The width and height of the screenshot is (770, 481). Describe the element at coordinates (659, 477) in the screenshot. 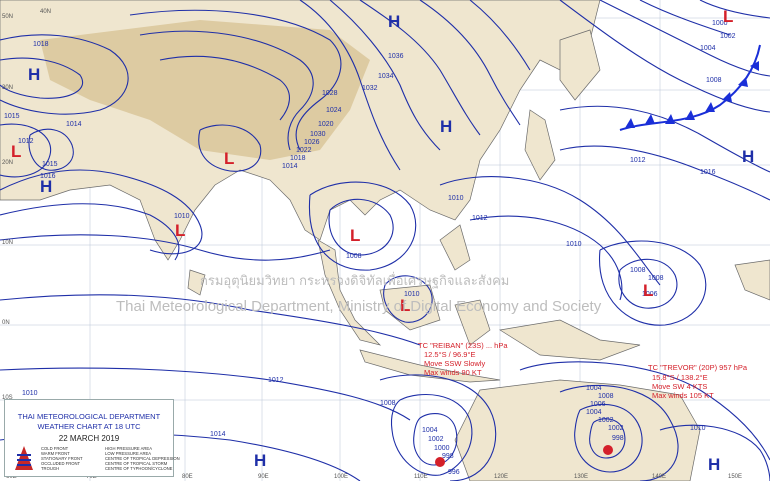

I see `lon-tick: 140E` at that location.